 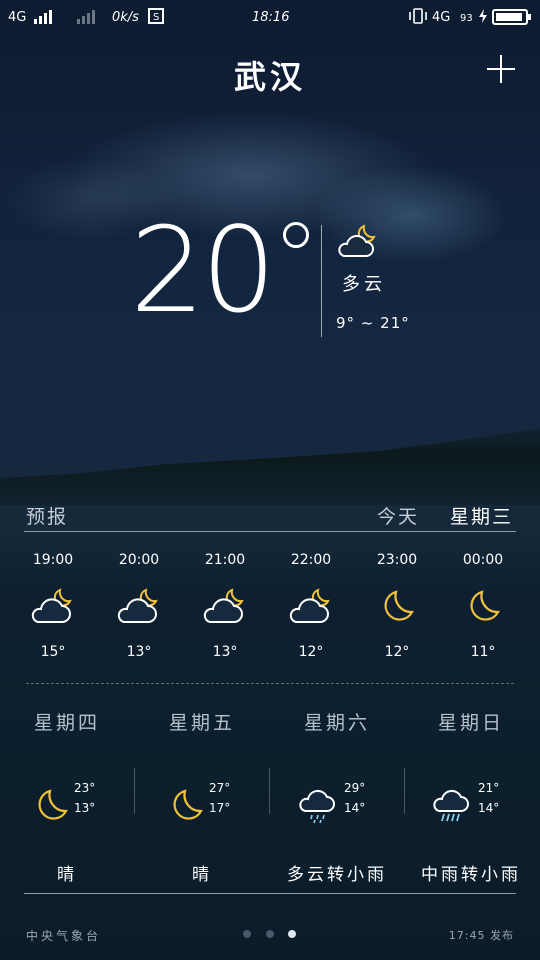 I want to click on hour-time: 21:00, so click(x=225, y=560).